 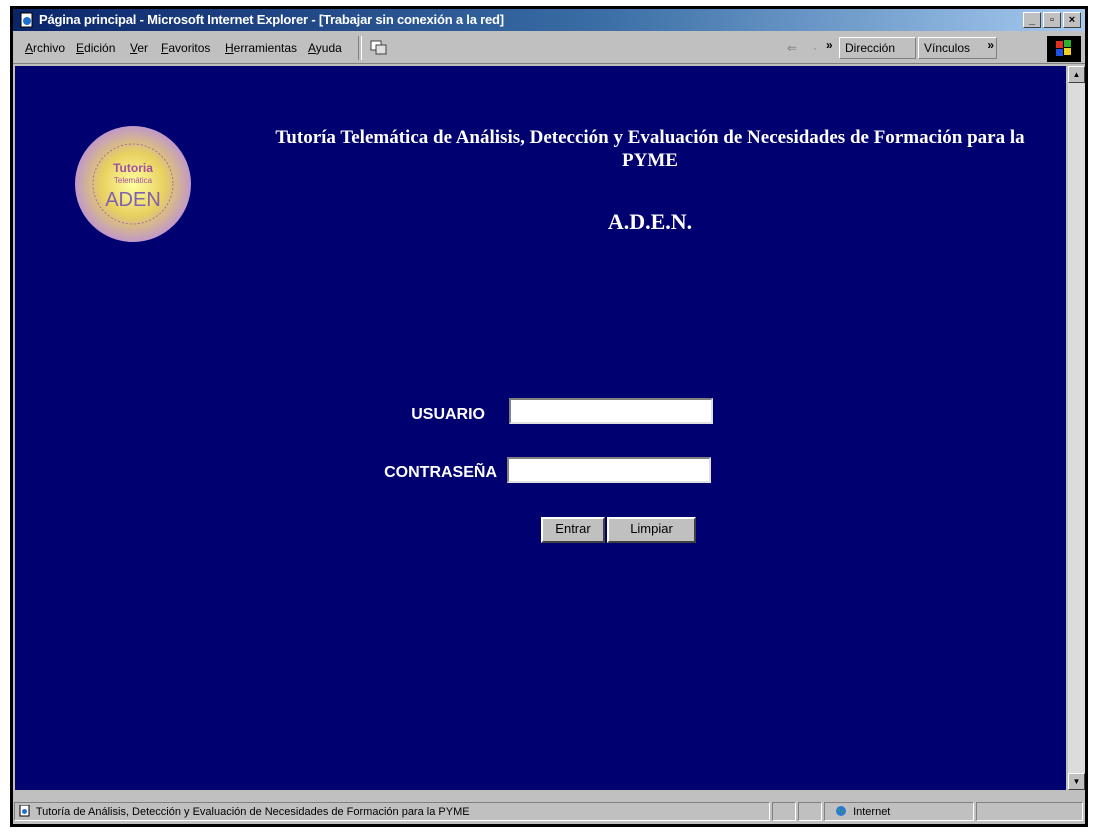 What do you see at coordinates (261, 48) in the screenshot?
I see `menu-herramientas: Herramientas` at bounding box center [261, 48].